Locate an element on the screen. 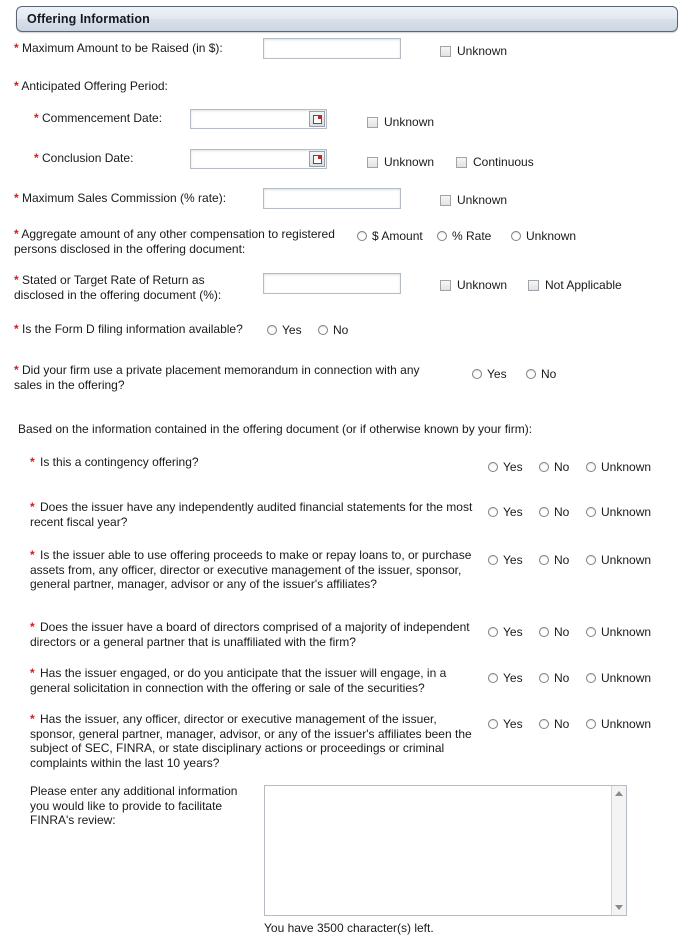  textarea-scrollbar is located at coordinates (618, 850).